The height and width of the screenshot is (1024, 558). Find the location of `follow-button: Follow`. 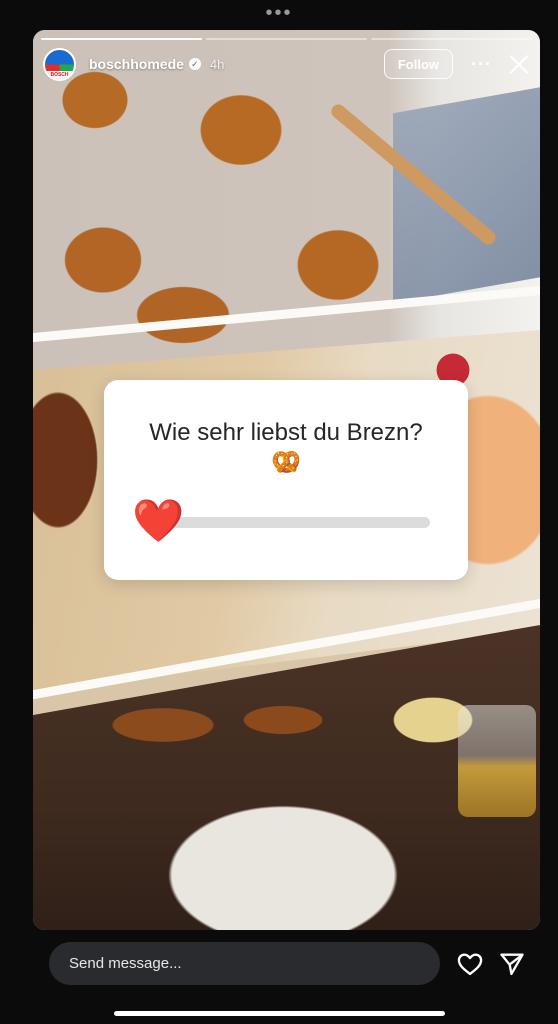

follow-button: Follow is located at coordinates (418, 64).